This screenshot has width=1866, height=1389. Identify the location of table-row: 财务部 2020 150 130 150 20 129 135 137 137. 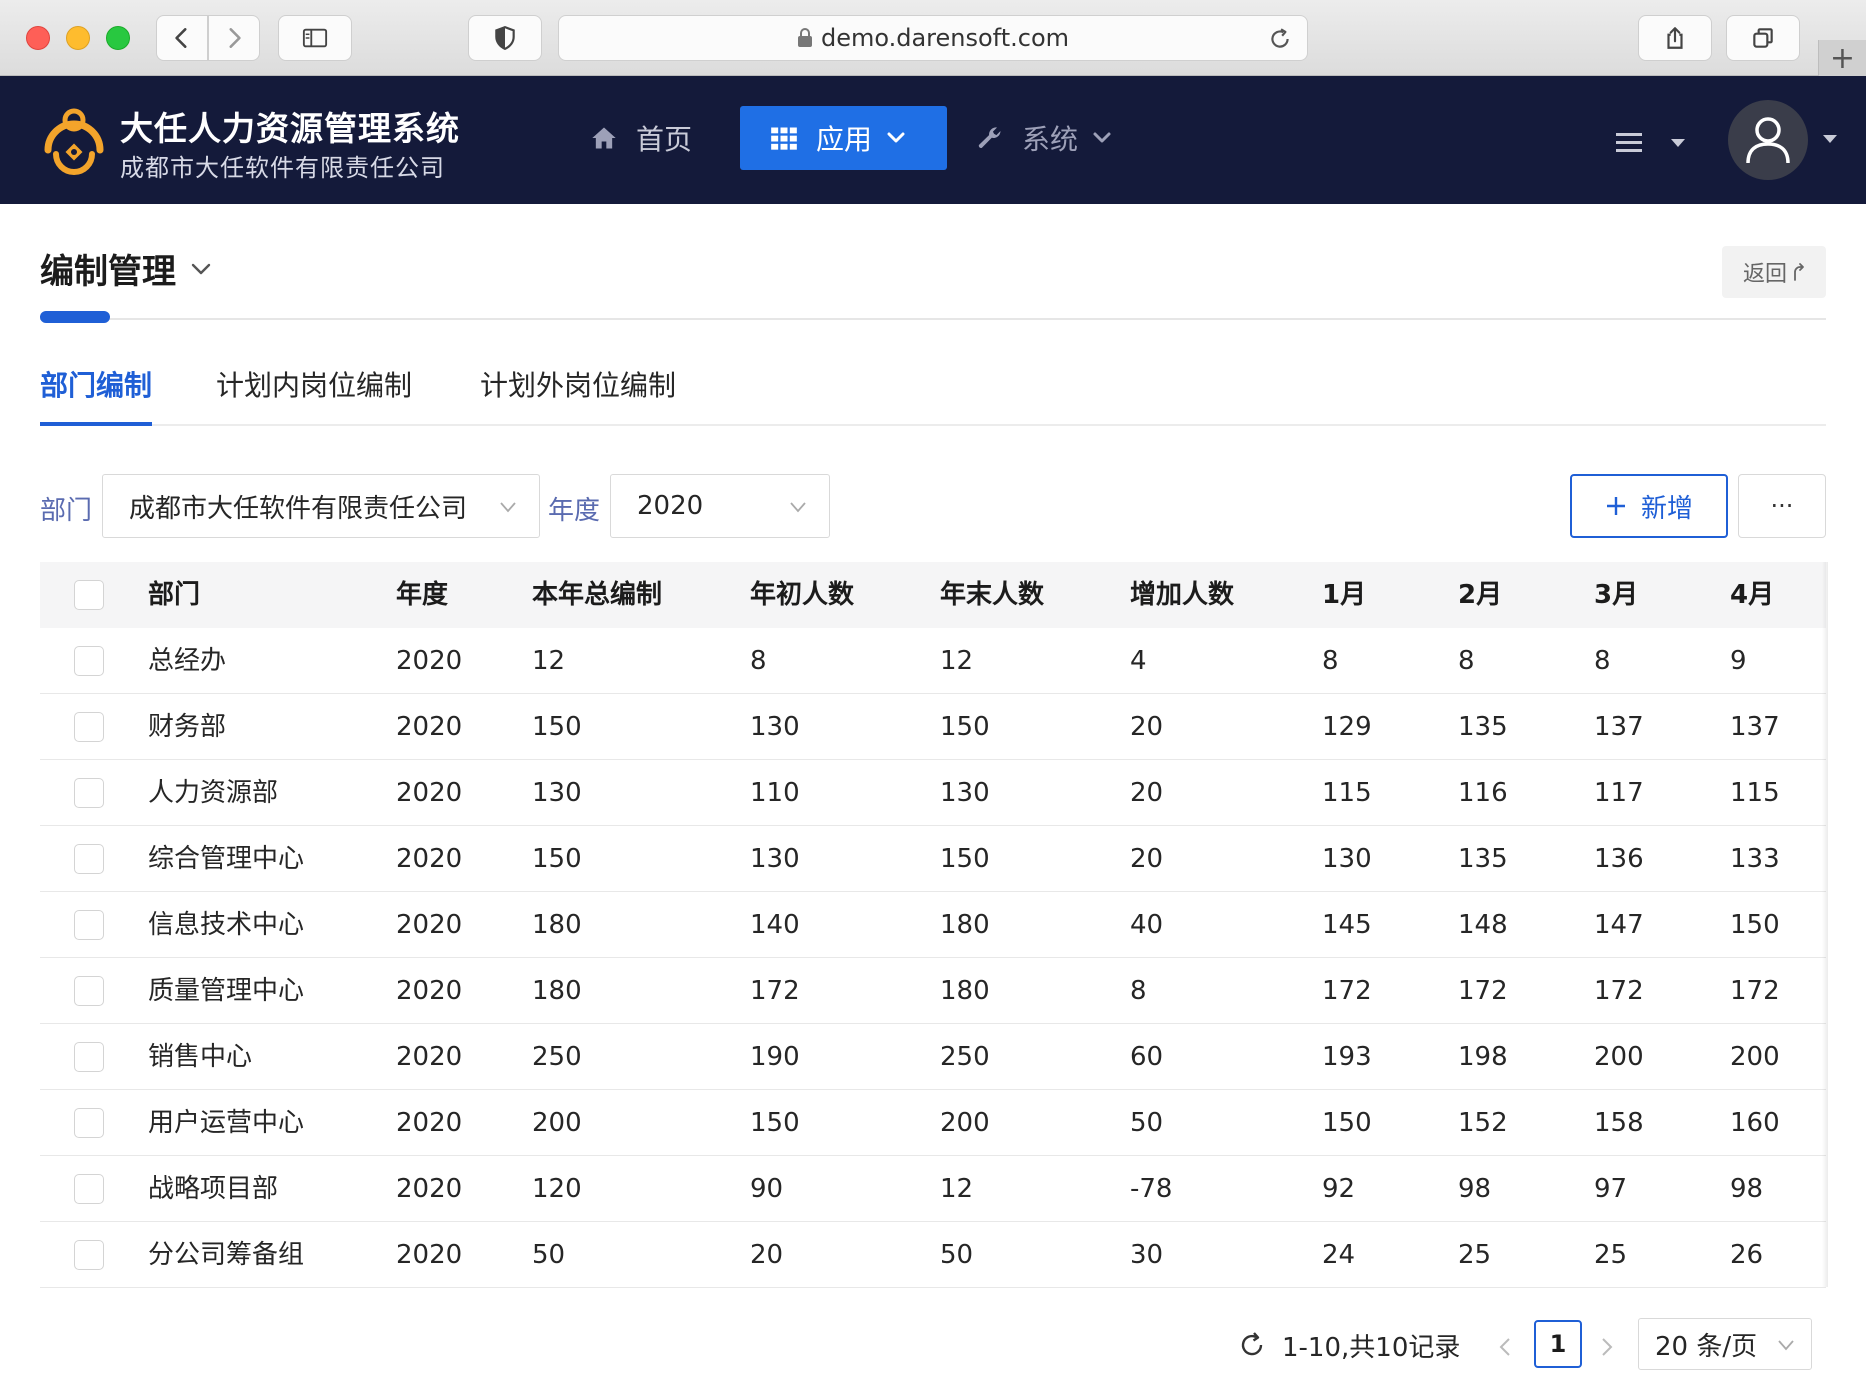
(933, 727).